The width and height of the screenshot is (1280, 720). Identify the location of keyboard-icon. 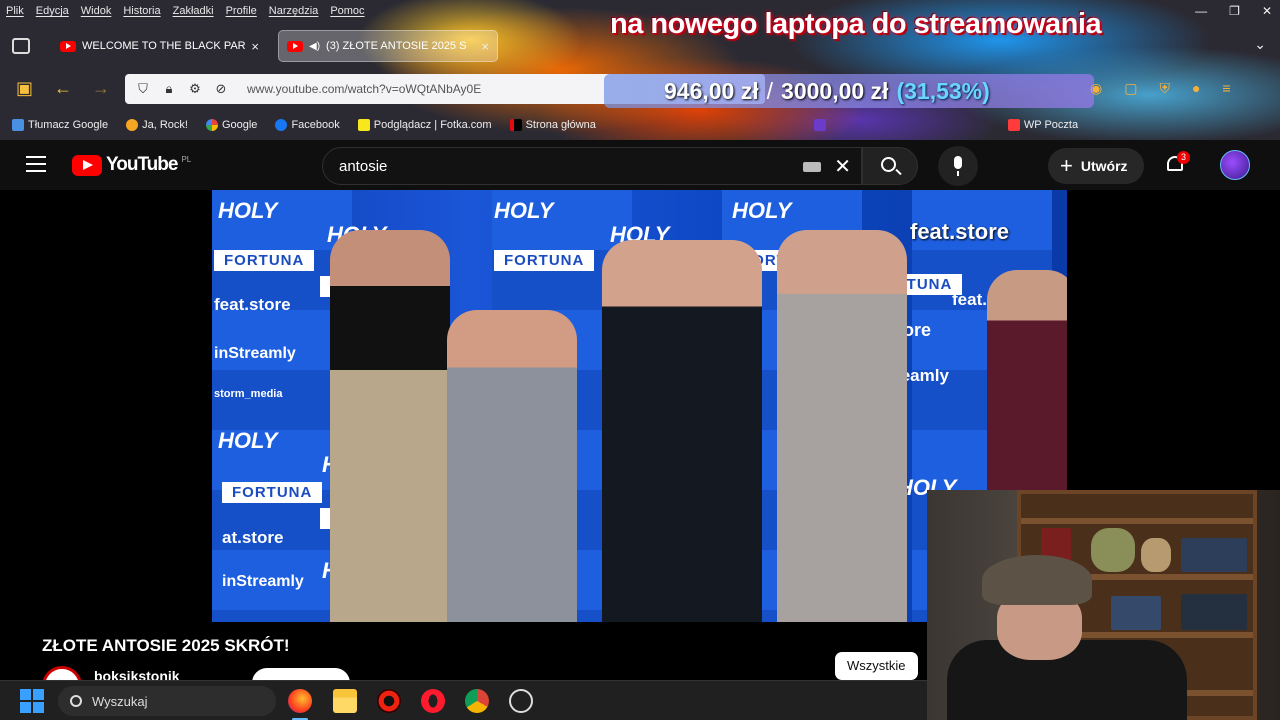
(812, 167).